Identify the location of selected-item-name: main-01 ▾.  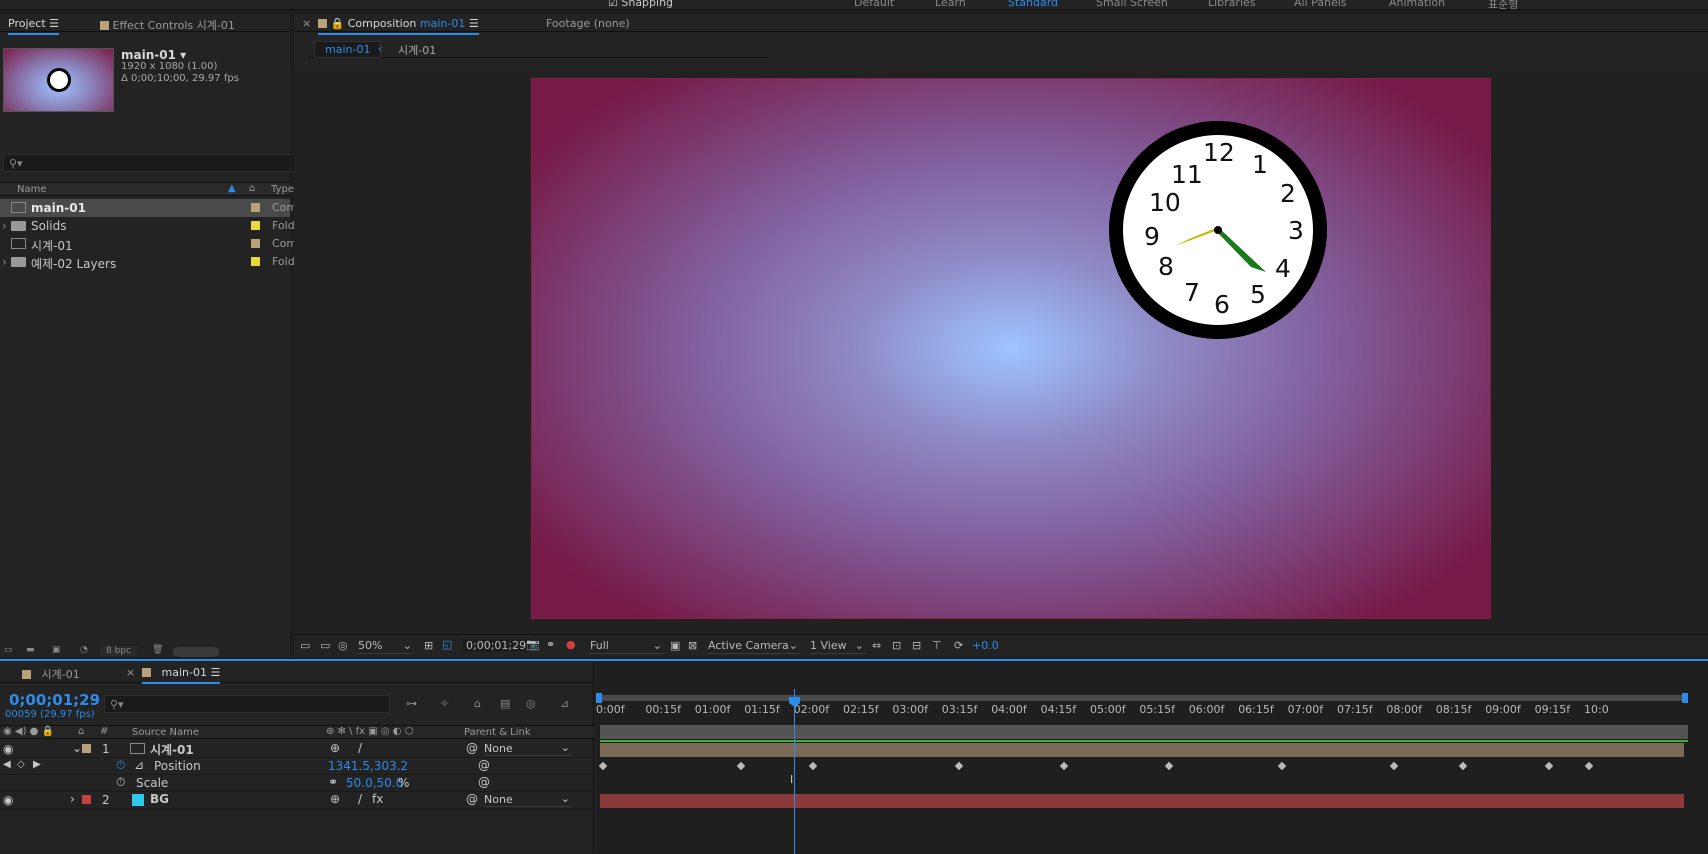
(153, 55).